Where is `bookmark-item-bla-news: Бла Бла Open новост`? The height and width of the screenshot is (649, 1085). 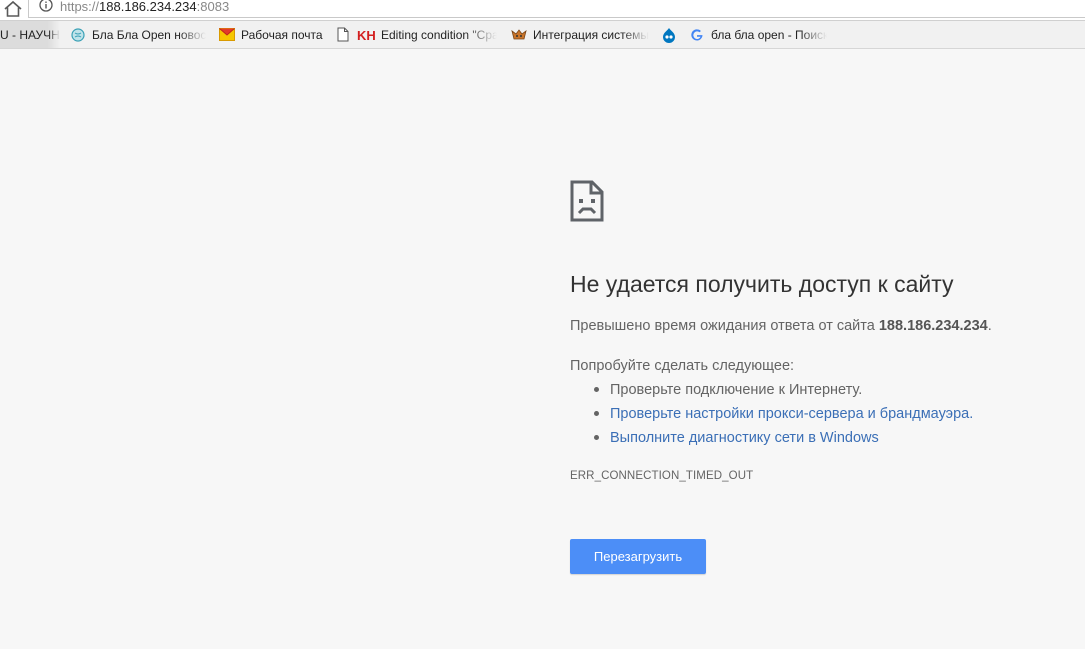 bookmark-item-bla-news: Бла Бла Open новост is located at coordinates (138, 34).